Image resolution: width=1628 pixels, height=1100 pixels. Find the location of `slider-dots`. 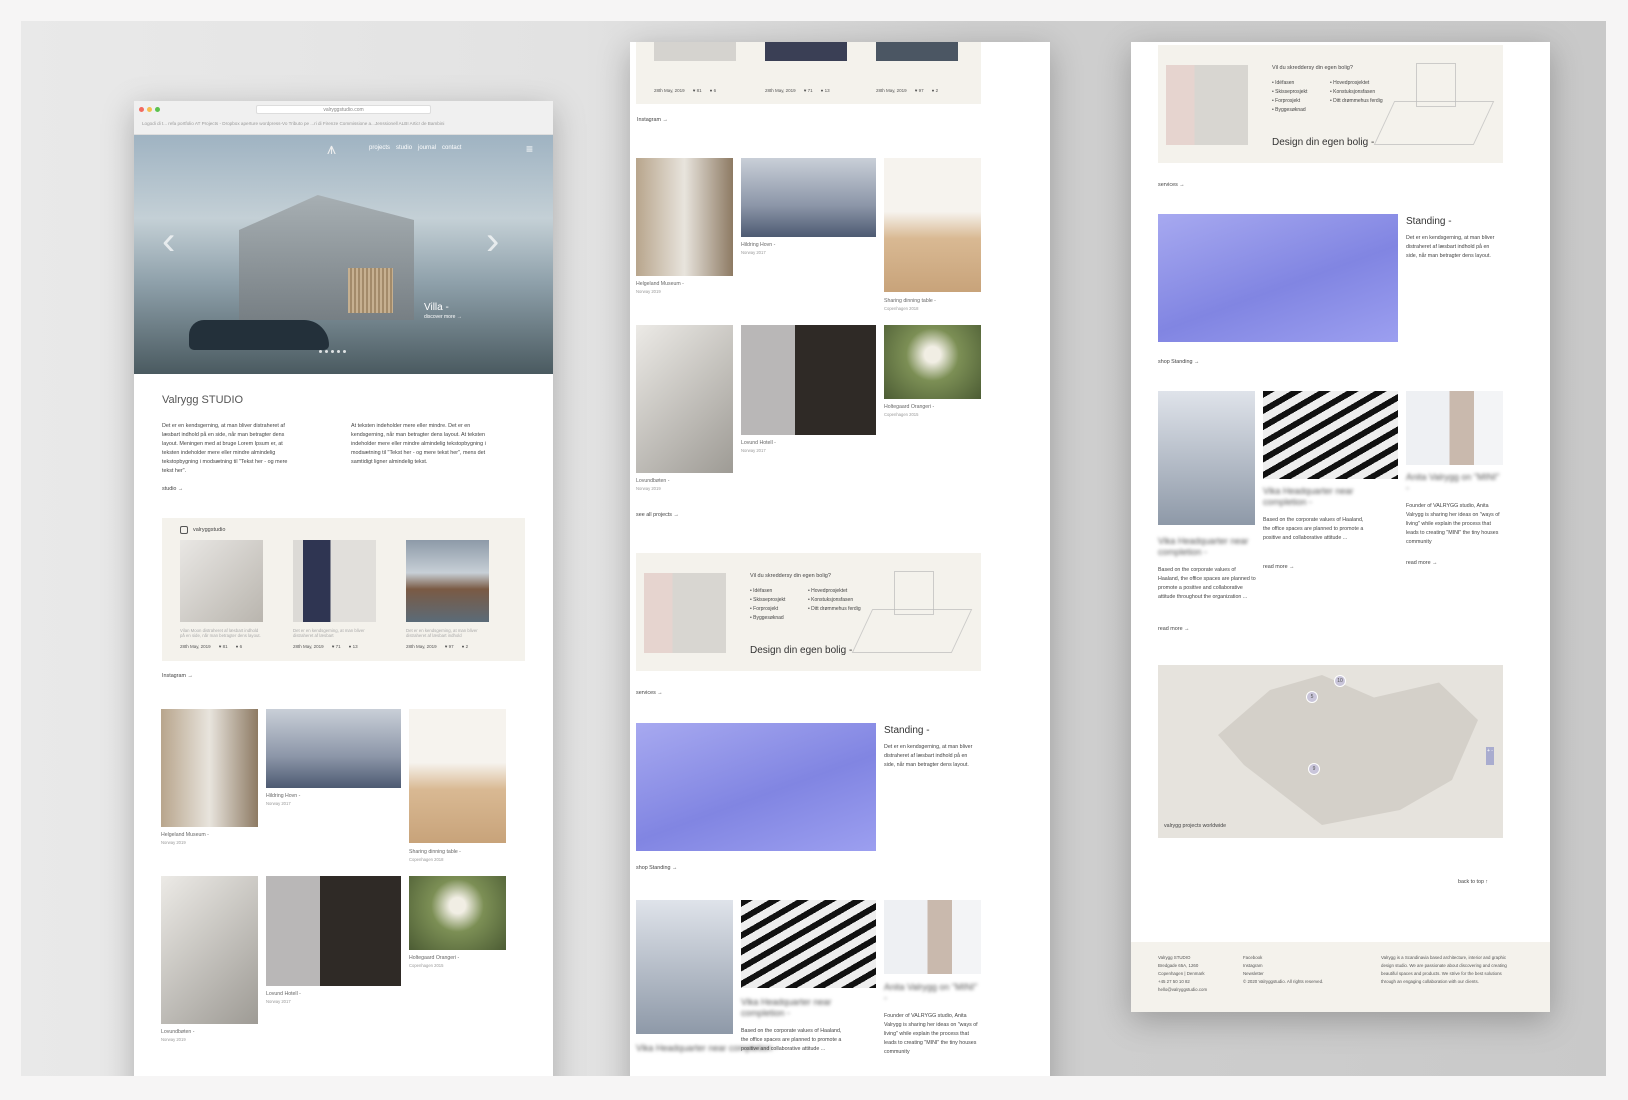

slider-dots is located at coordinates (332, 351).